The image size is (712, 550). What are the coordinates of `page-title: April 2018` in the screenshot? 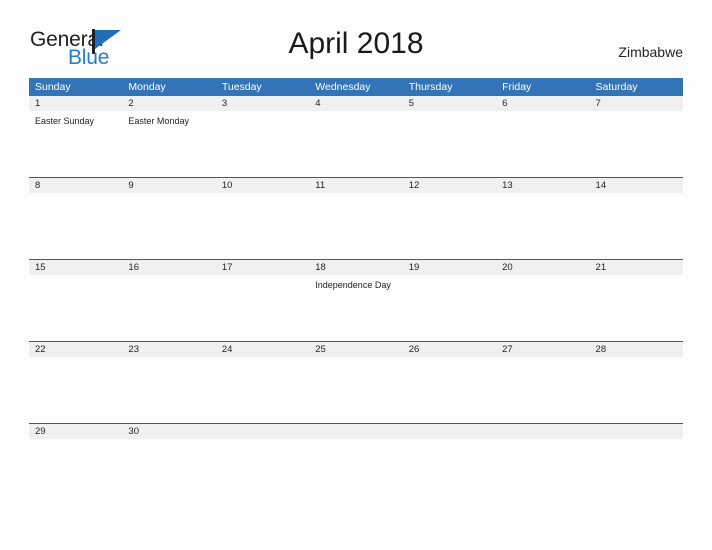 It's located at (356, 43).